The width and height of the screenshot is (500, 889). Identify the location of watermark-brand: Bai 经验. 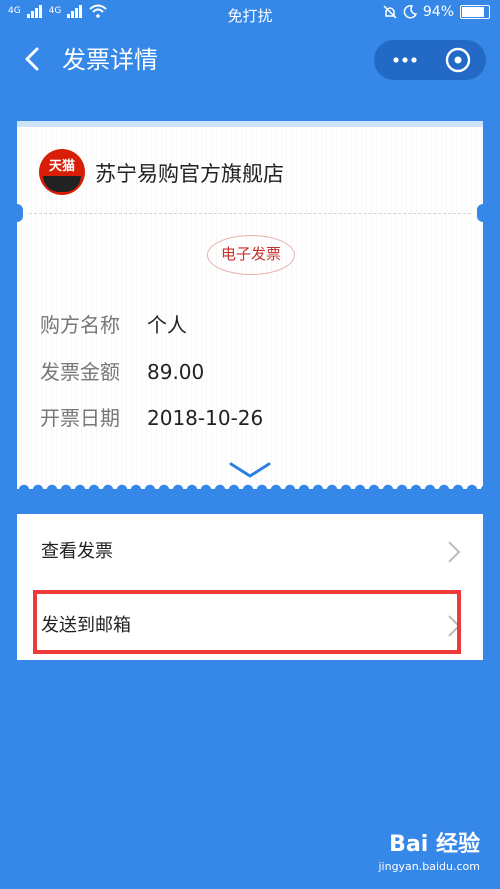
(434, 844).